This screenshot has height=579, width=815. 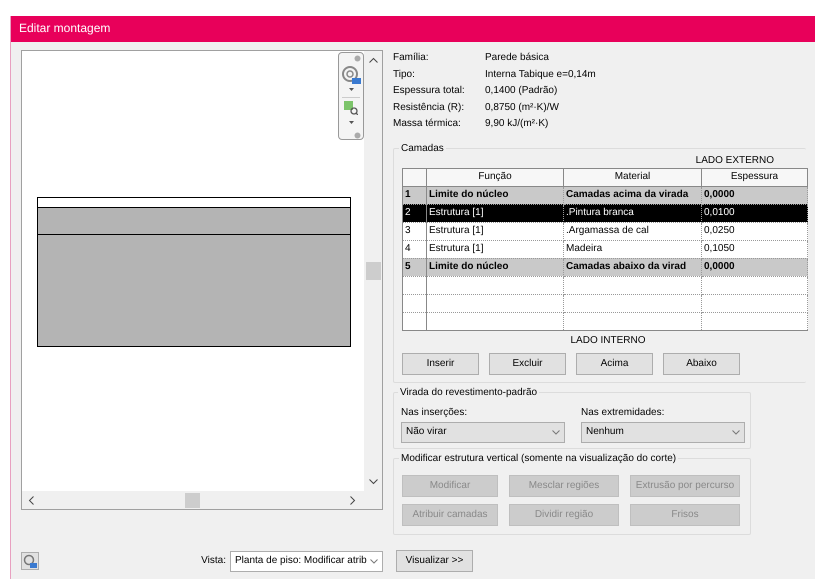 I want to click on layer-row: 1 Limite do núcleo Camadas acima da virada 0,0000, so click(x=605, y=195).